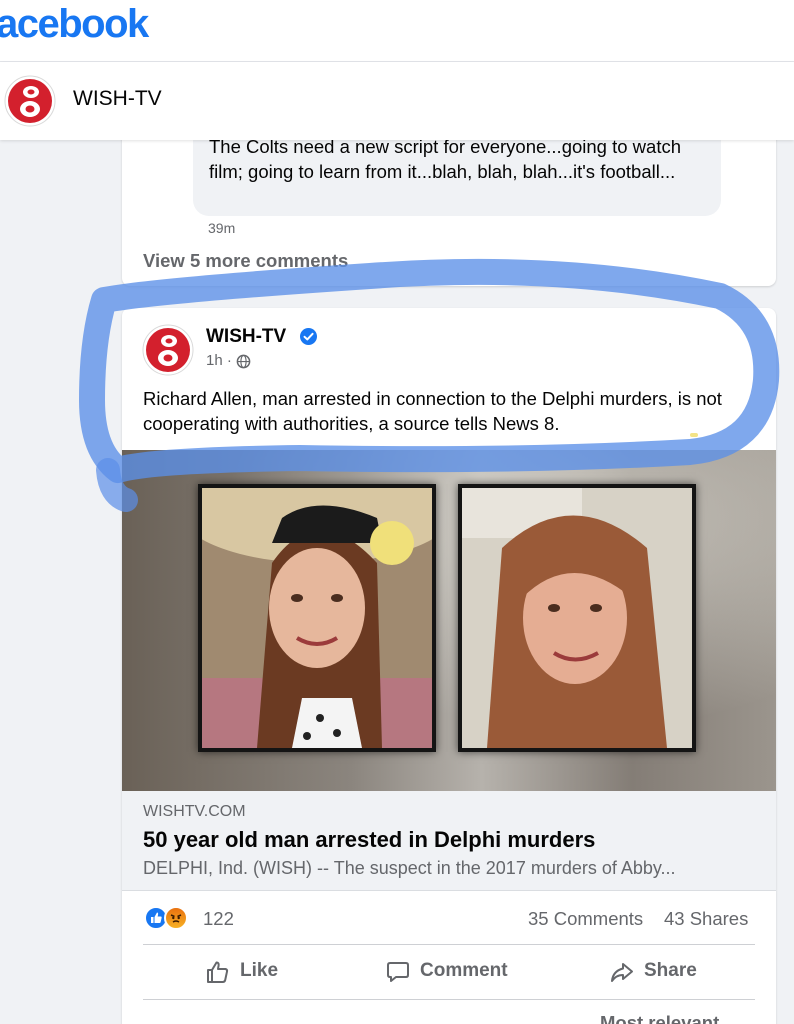  Describe the element at coordinates (221, 228) in the screenshot. I see `comment-timestamp: 39m` at that location.